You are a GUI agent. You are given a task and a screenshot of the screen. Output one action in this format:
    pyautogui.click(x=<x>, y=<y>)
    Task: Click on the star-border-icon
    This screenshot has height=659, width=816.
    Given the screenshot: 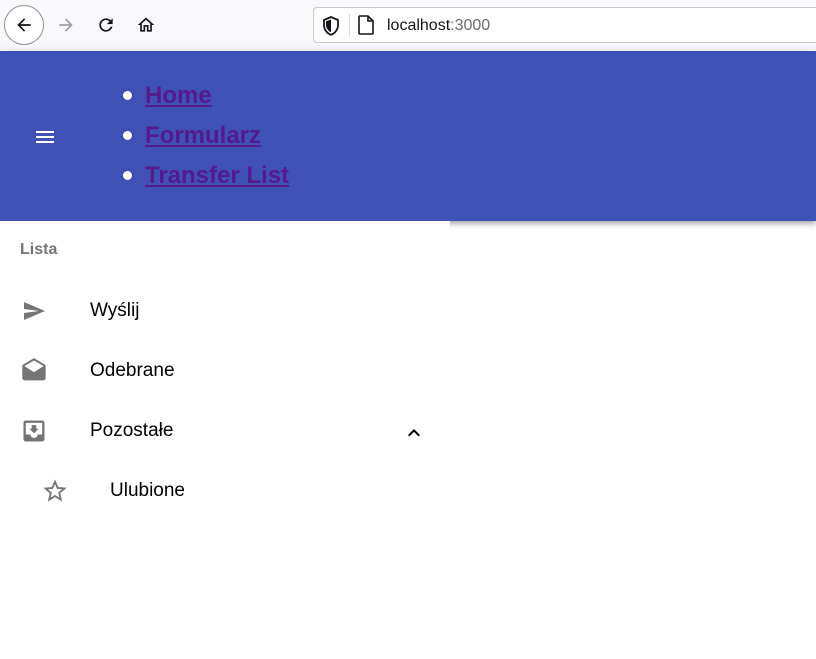 What is the action you would take?
    pyautogui.click(x=55, y=491)
    